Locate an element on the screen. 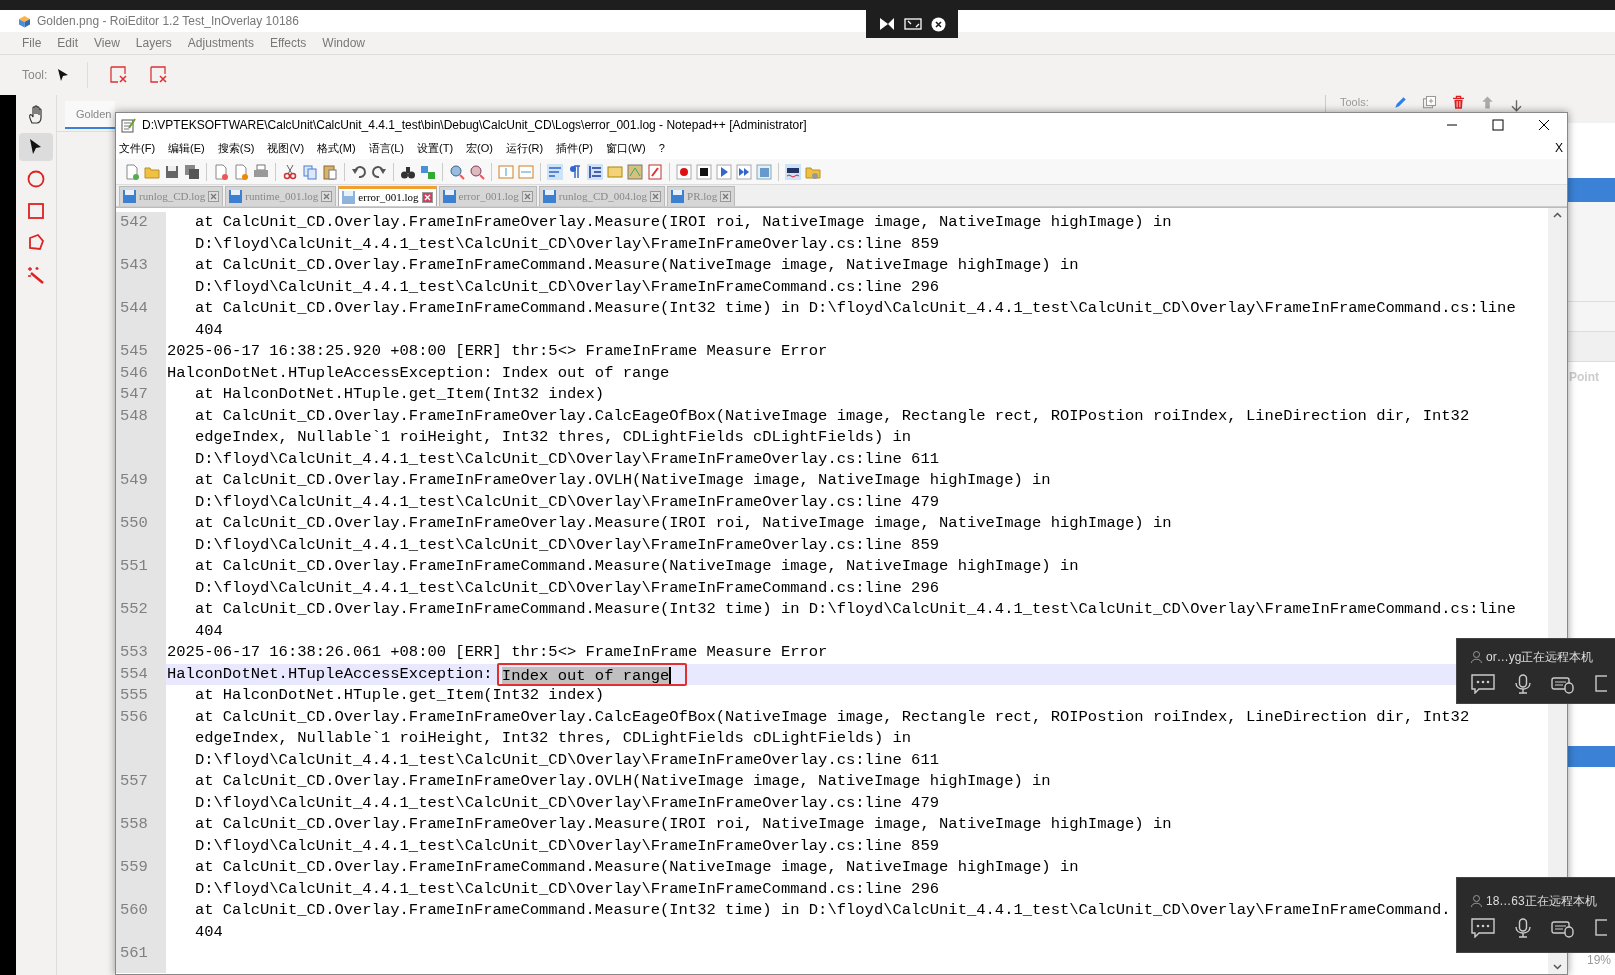 Image resolution: width=1615 pixels, height=975 pixels. close-file-icon is located at coordinates (221, 171).